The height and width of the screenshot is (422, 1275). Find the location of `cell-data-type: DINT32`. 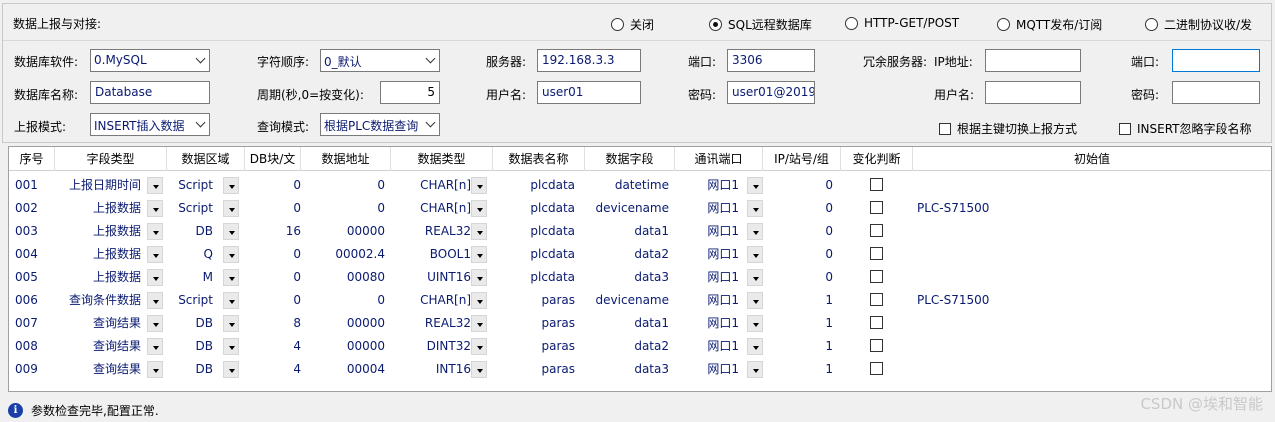

cell-data-type: DINT32 is located at coordinates (431, 346).